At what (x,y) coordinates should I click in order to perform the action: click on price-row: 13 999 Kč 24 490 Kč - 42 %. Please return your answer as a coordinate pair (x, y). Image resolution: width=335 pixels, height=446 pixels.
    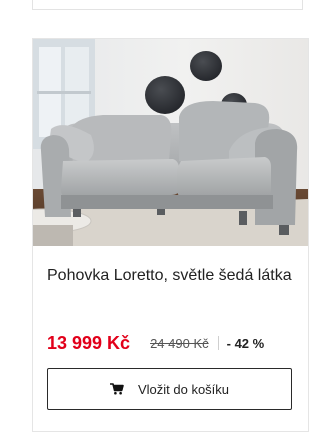
    Looking at the image, I should click on (172, 343).